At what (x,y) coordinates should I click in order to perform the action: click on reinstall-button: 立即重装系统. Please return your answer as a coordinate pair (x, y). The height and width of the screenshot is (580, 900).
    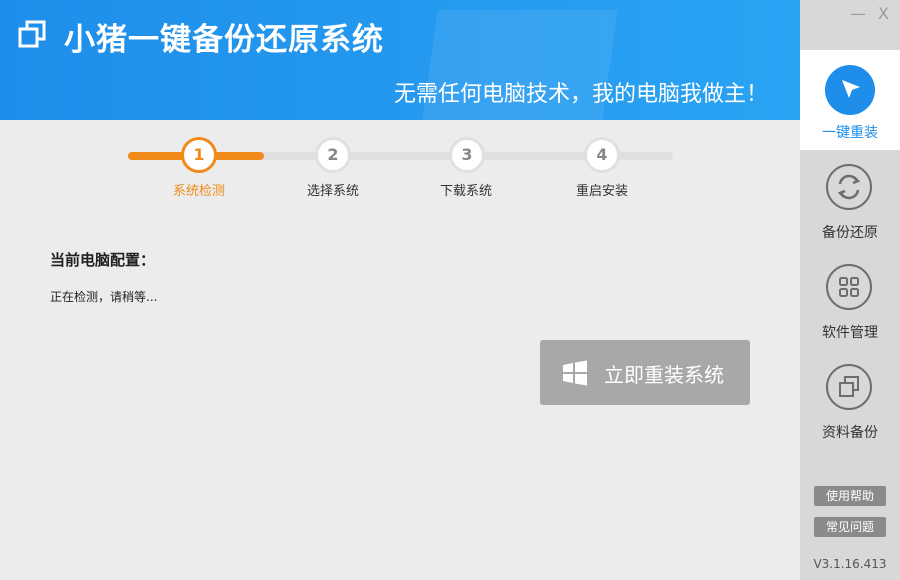
    Looking at the image, I should click on (645, 372).